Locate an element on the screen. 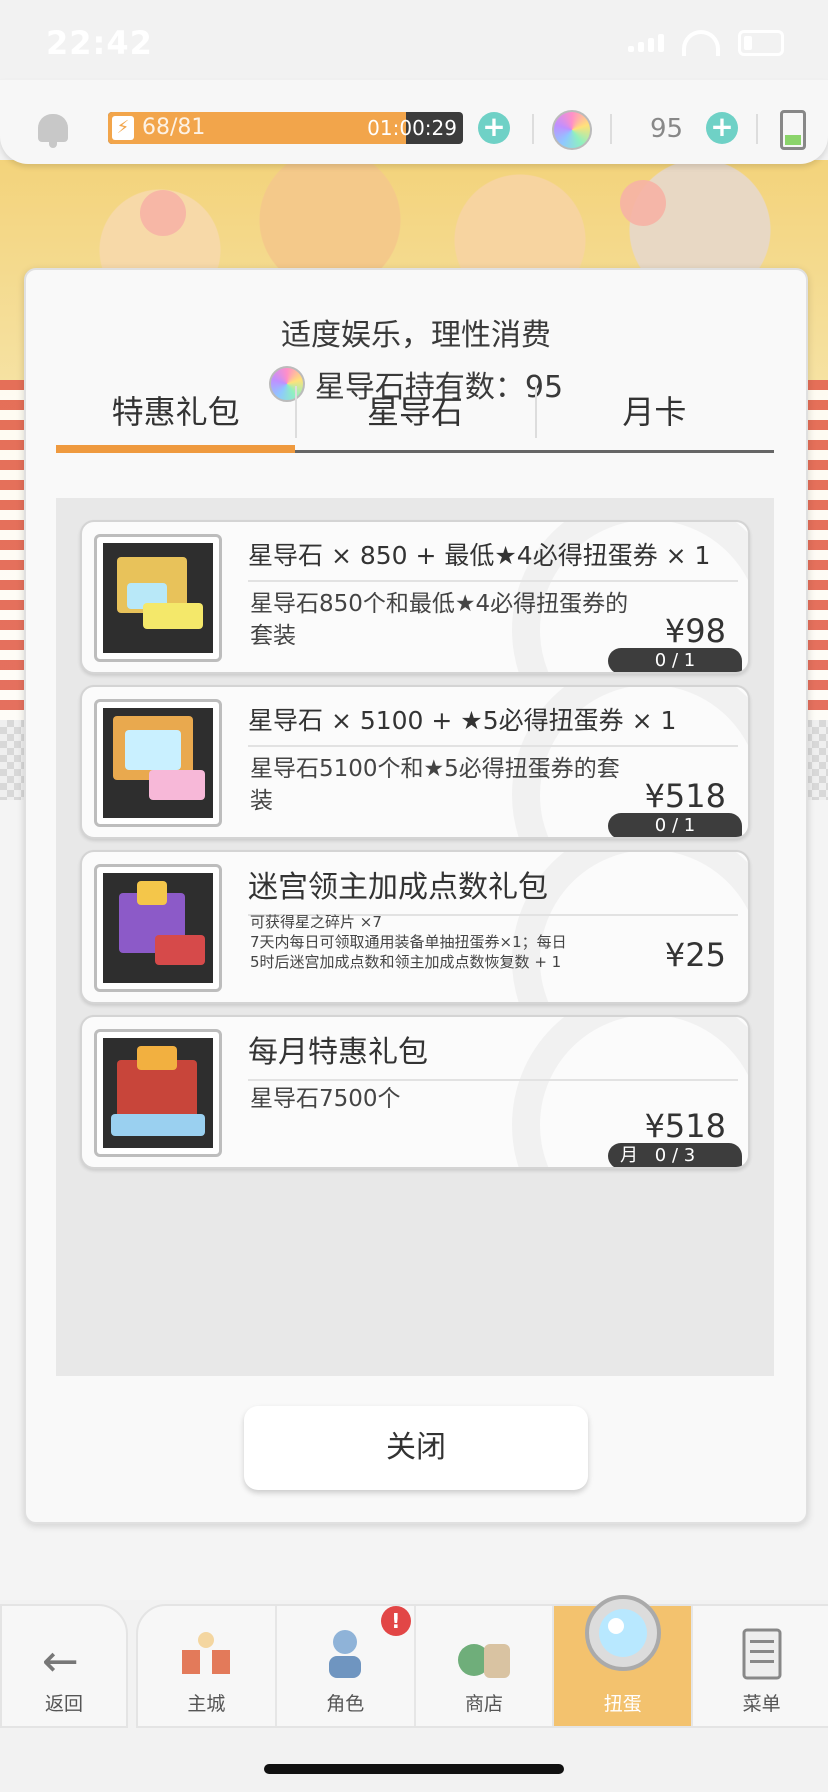 The image size is (828, 1792). nav-item-character: ! 角色 is located at coordinates (344, 1666).